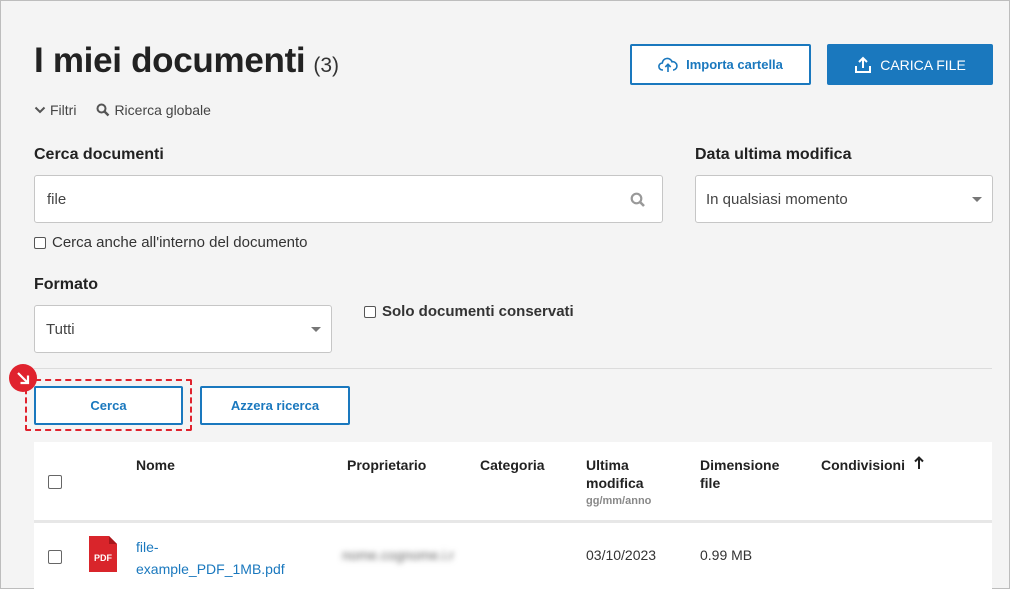 This screenshot has width=1010, height=589. I want to click on document-size: 0.99 MB, so click(726, 555).